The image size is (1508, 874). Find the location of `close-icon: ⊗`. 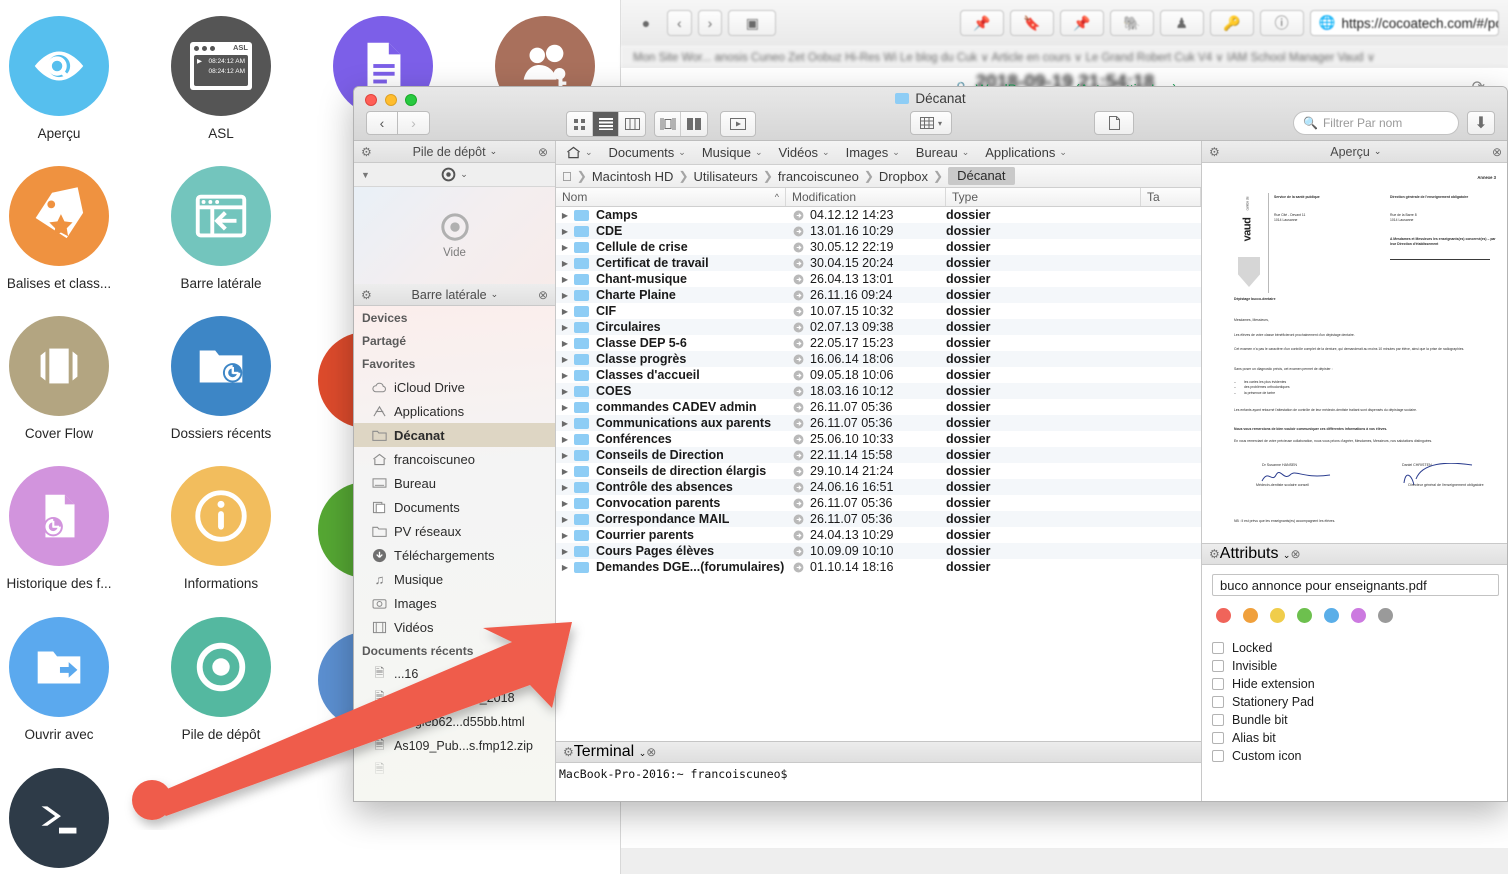

close-icon: ⊗ is located at coordinates (543, 152).